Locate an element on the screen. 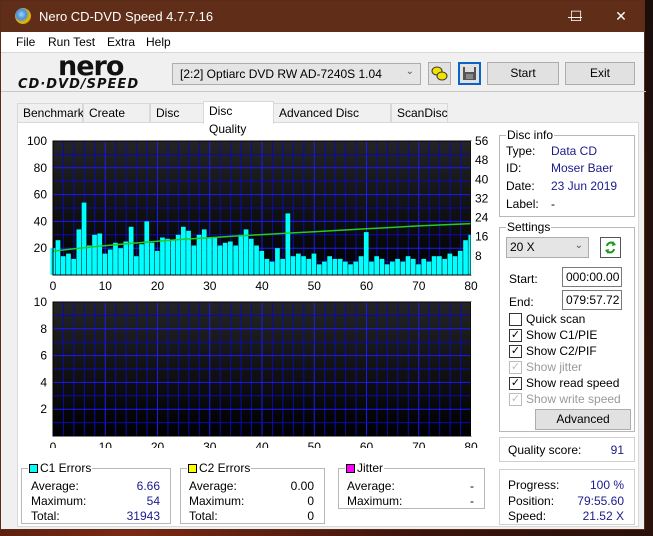 The height and width of the screenshot is (536, 653). title-bar: Nero CD-DVD Speed 4.7.7.16 — ☐ ✕ is located at coordinates (322, 16).